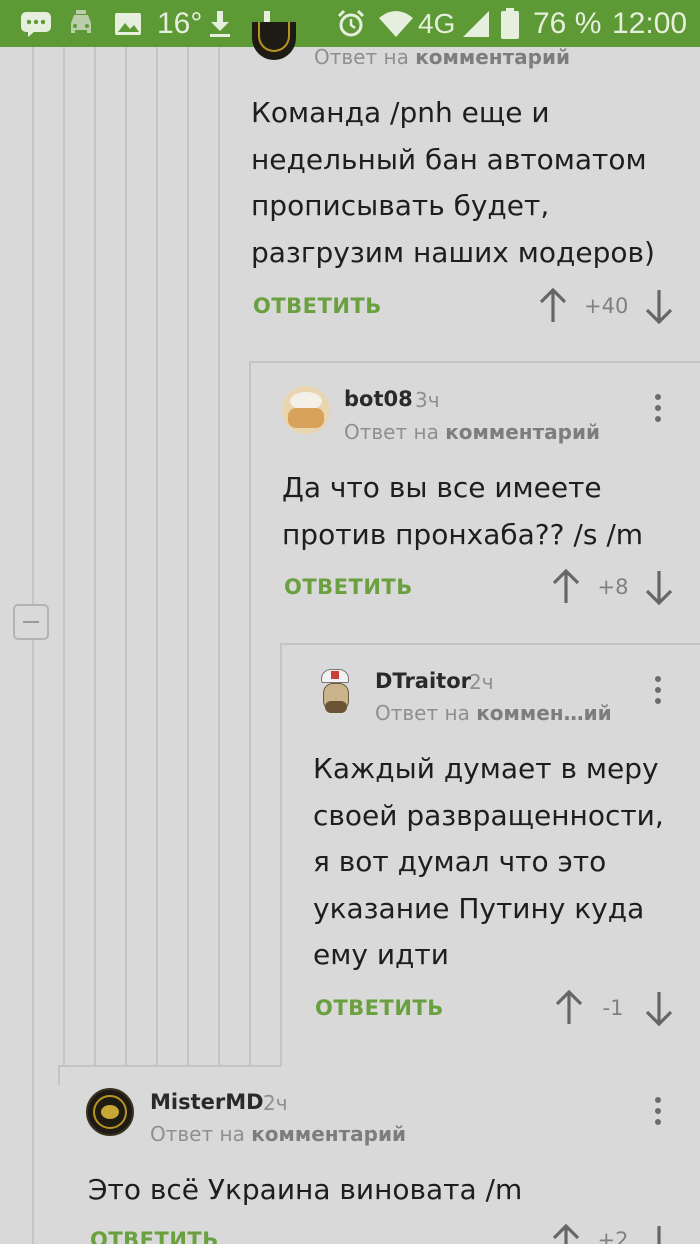 This screenshot has width=700, height=1244. Describe the element at coordinates (650, 23) in the screenshot. I see `clock-text: 12:00` at that location.